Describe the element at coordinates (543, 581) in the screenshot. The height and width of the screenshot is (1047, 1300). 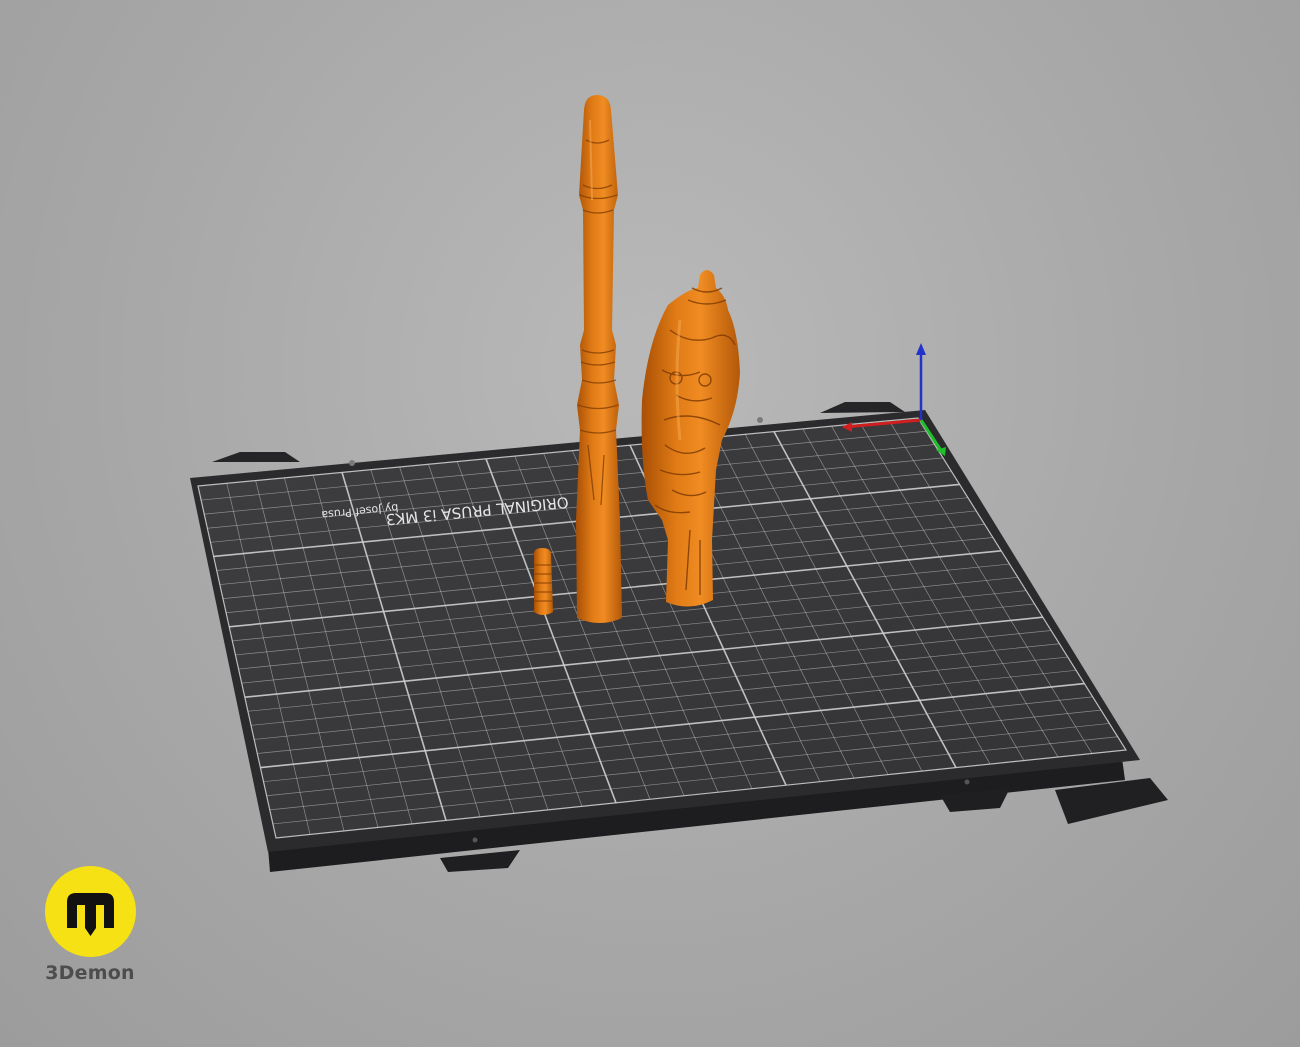
I see `small-ring-part` at that location.